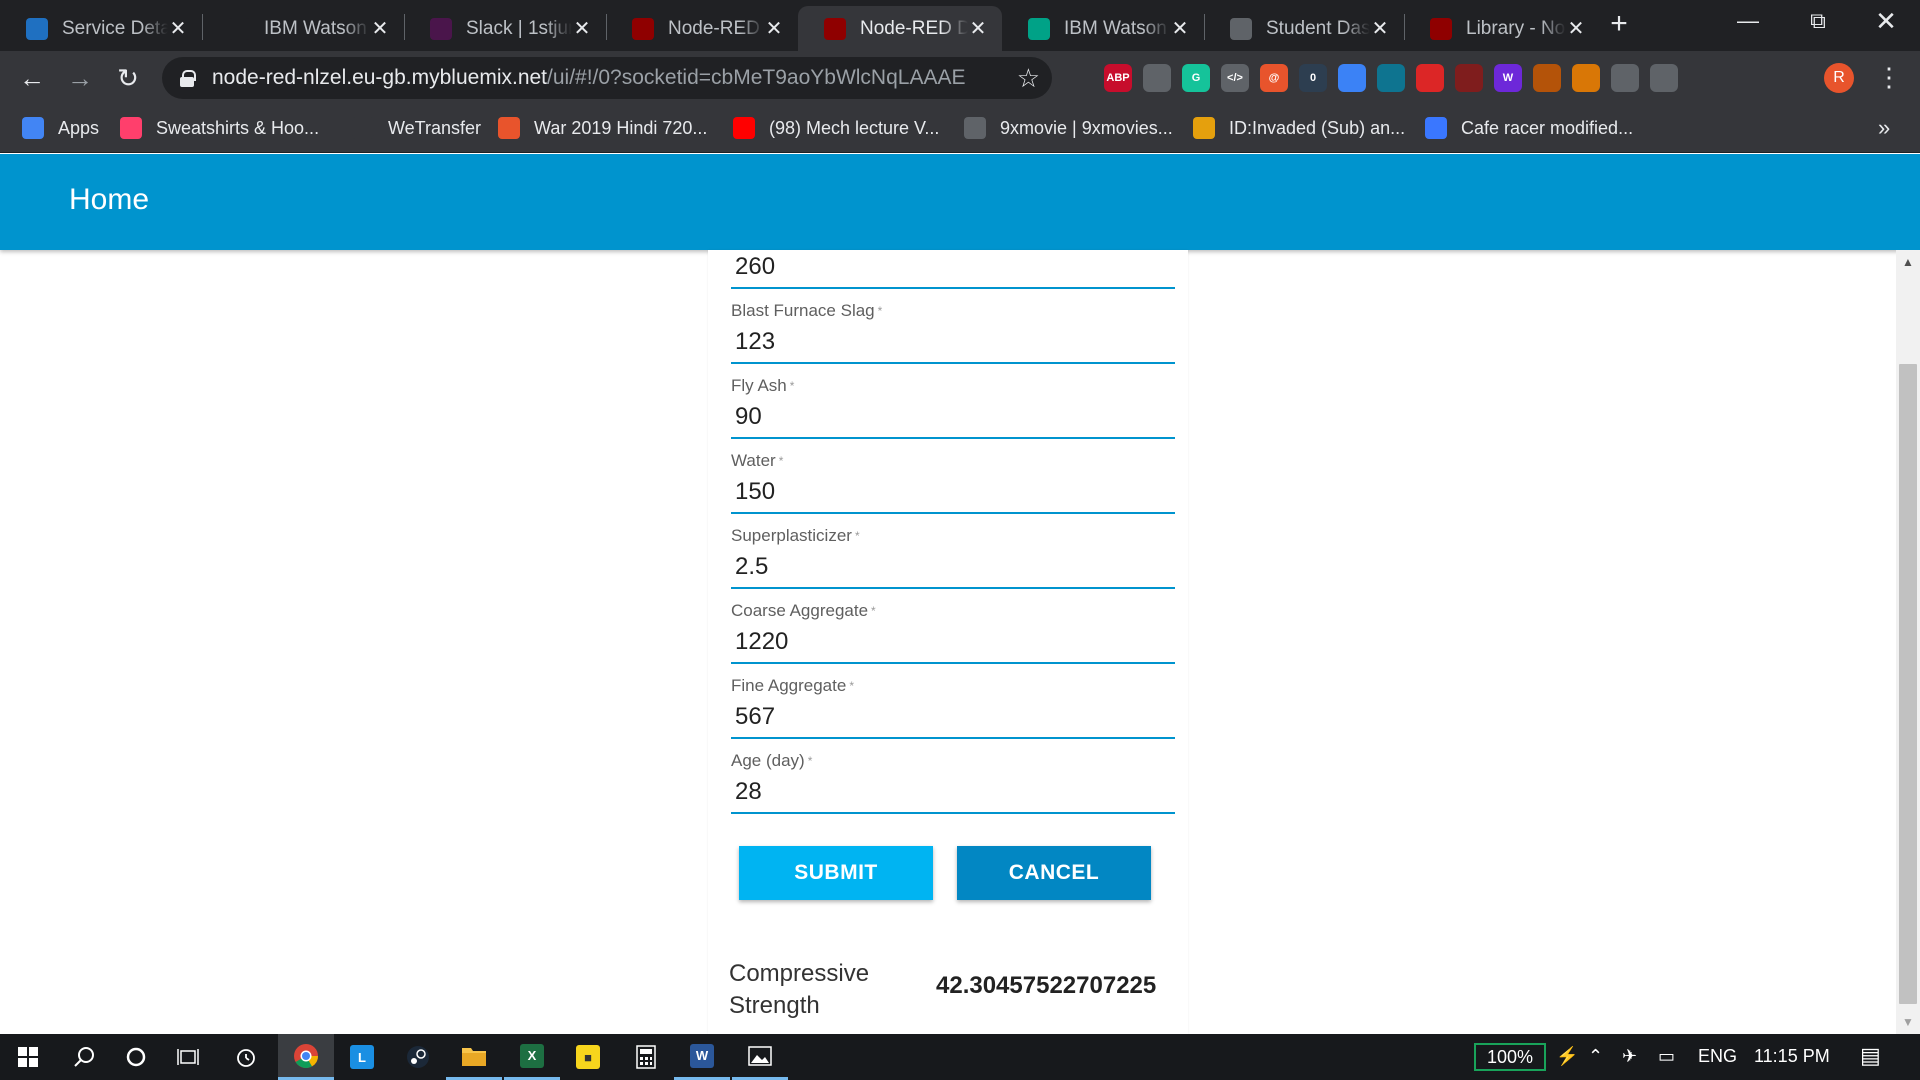 The height and width of the screenshot is (1080, 1920). Describe the element at coordinates (128, 78) in the screenshot. I see `reload-button: ↻` at that location.